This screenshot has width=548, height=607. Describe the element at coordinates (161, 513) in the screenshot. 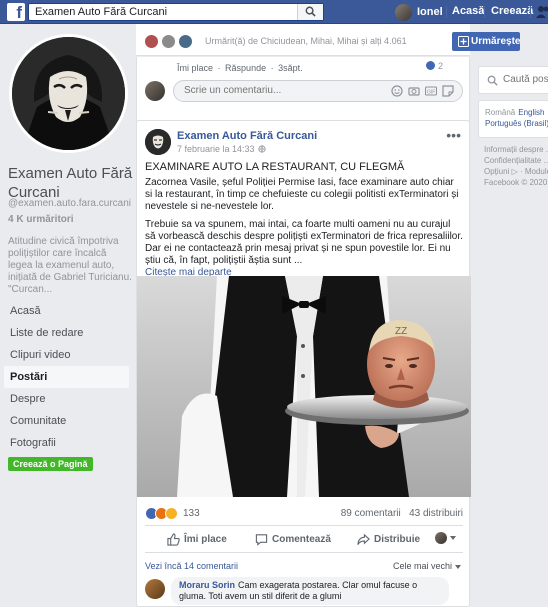

I see `reaction-icons` at that location.